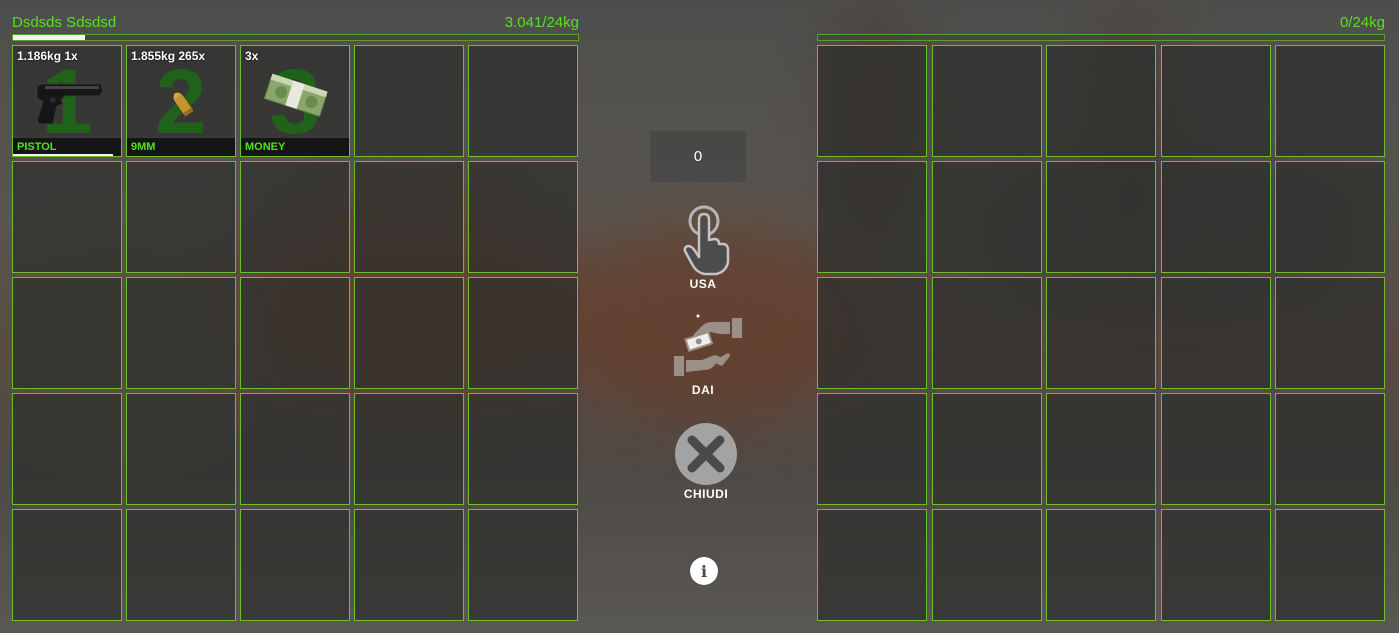  I want to click on give-button: DAI, so click(708, 354).